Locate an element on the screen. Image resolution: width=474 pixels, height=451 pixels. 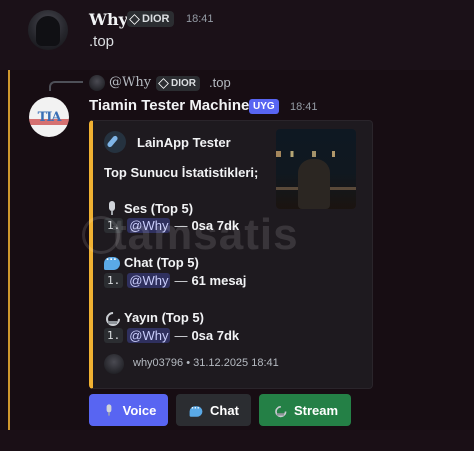
mention-highlight-bar is located at coordinates (9, 250).